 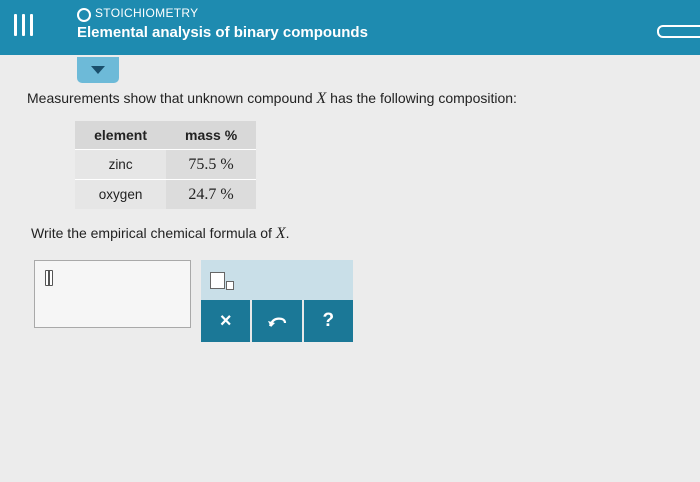 What do you see at coordinates (277, 280) in the screenshot?
I see `template-toolbar` at bounding box center [277, 280].